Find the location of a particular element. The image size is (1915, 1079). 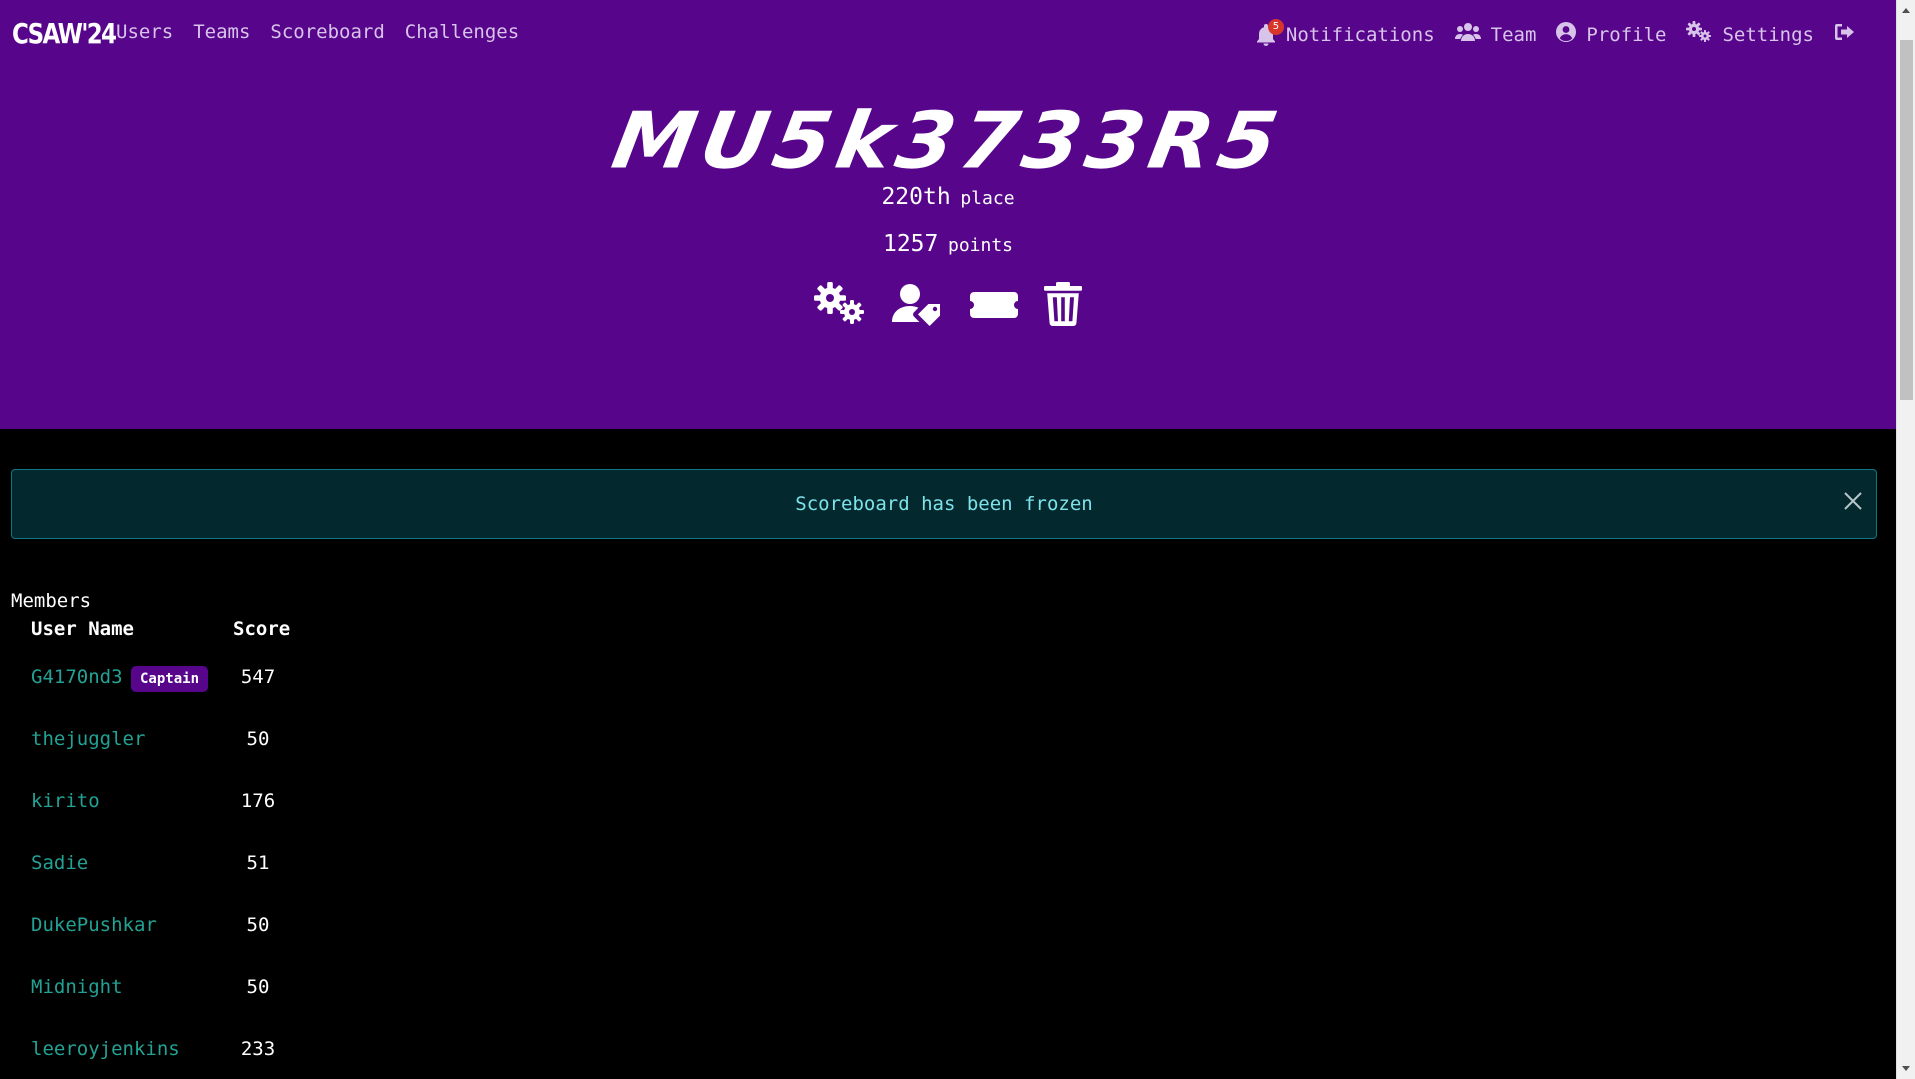

team-points-value: 1257 is located at coordinates (910, 244).